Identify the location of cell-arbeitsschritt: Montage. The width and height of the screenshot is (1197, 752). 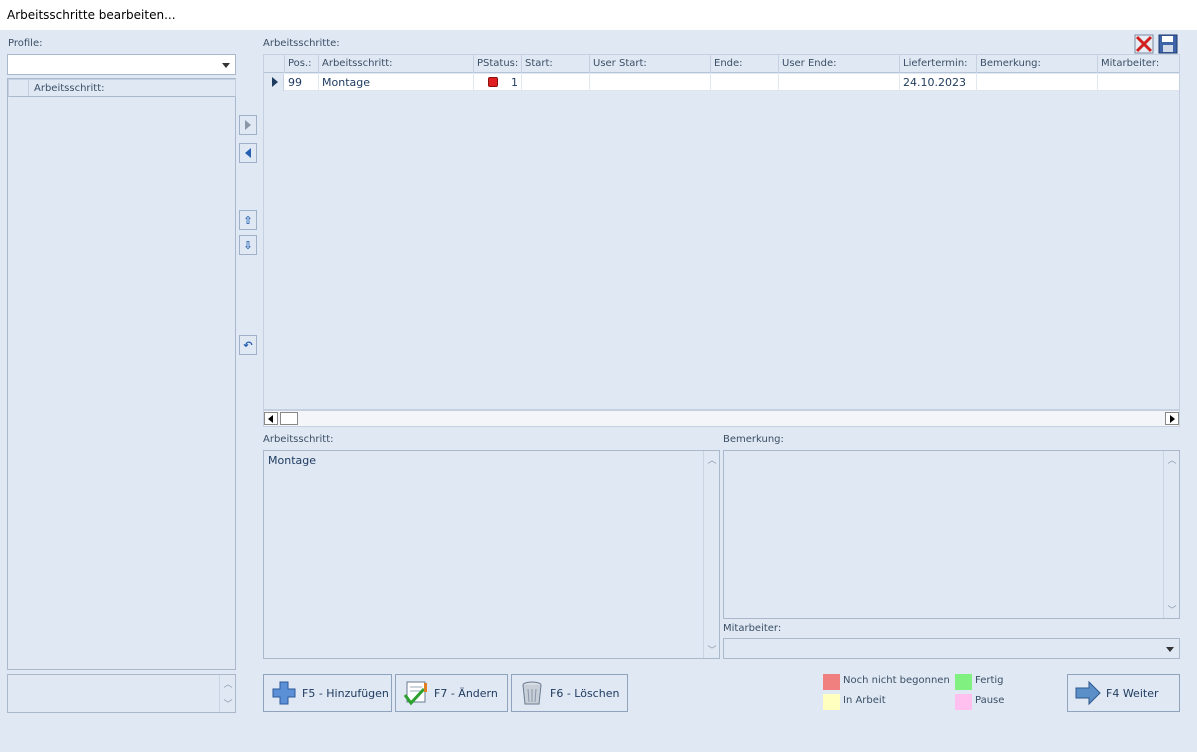
(396, 82).